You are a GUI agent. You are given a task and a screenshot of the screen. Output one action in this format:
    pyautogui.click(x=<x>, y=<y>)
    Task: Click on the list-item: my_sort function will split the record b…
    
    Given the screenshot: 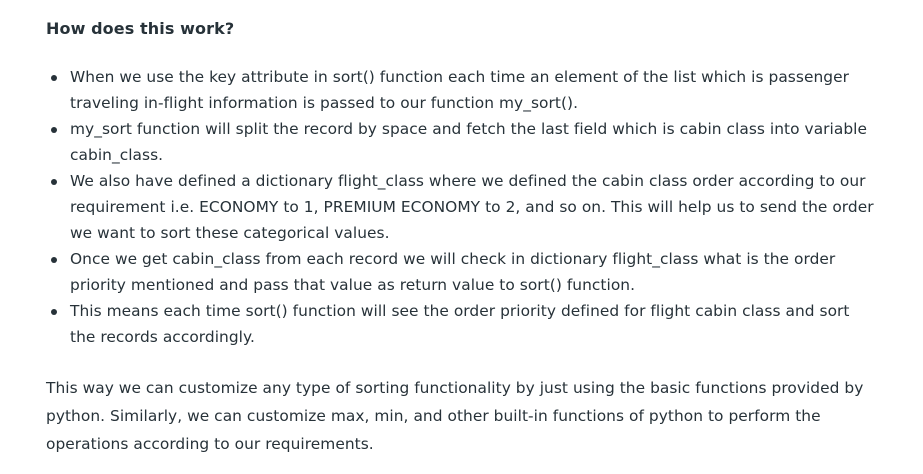 What is the action you would take?
    pyautogui.click(x=461, y=142)
    